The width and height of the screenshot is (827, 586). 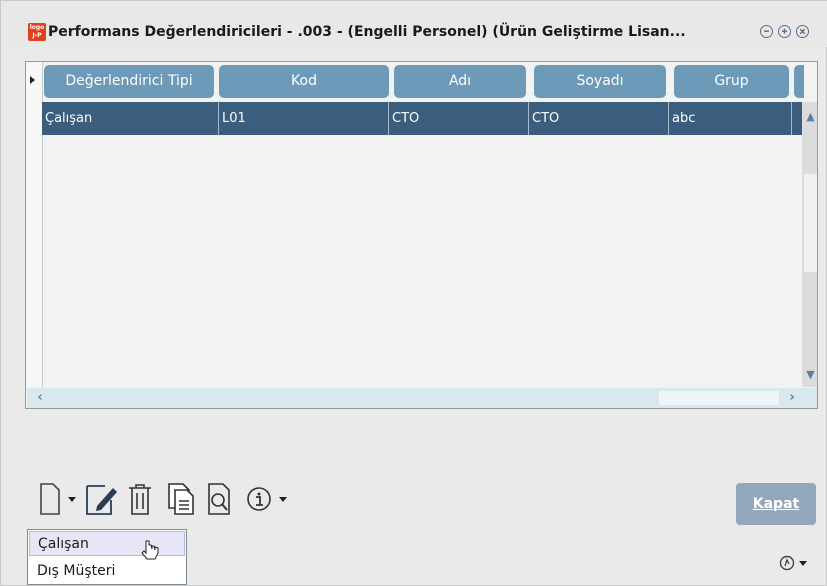 I want to click on vertical-scroll-thumb, so click(x=810, y=223).